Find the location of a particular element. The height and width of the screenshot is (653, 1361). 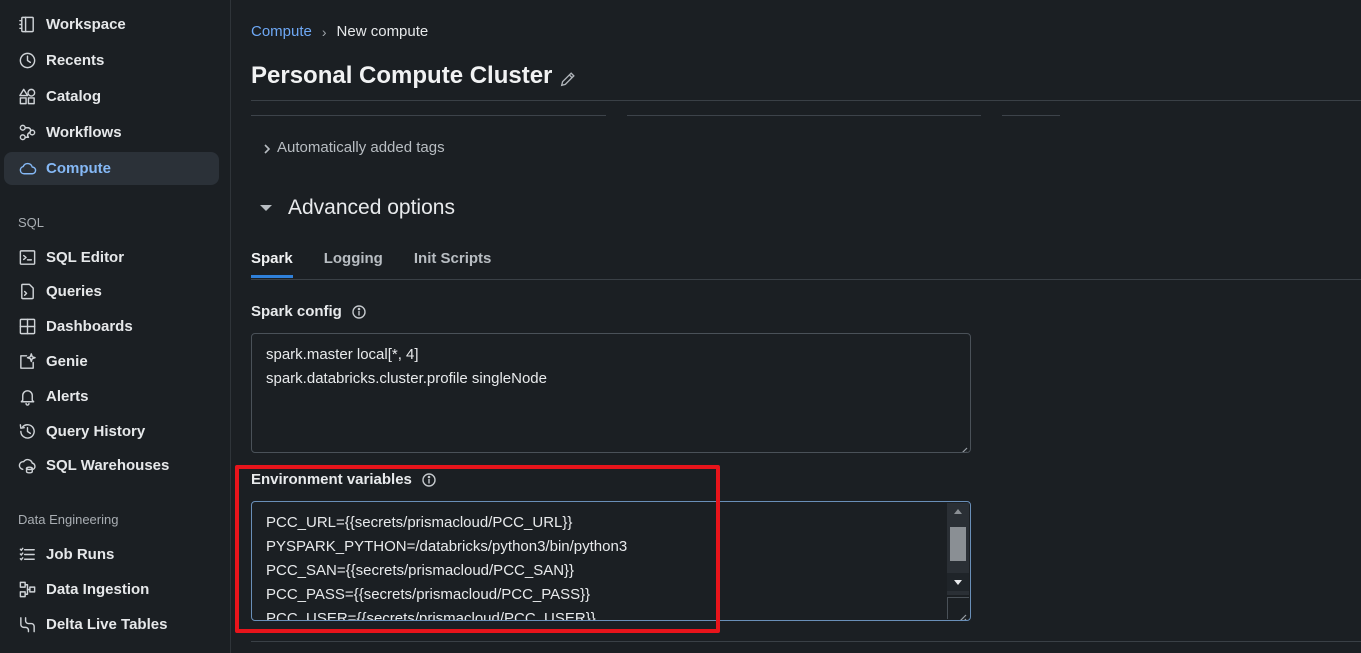

chevron-right-icon is located at coordinates (267, 148).